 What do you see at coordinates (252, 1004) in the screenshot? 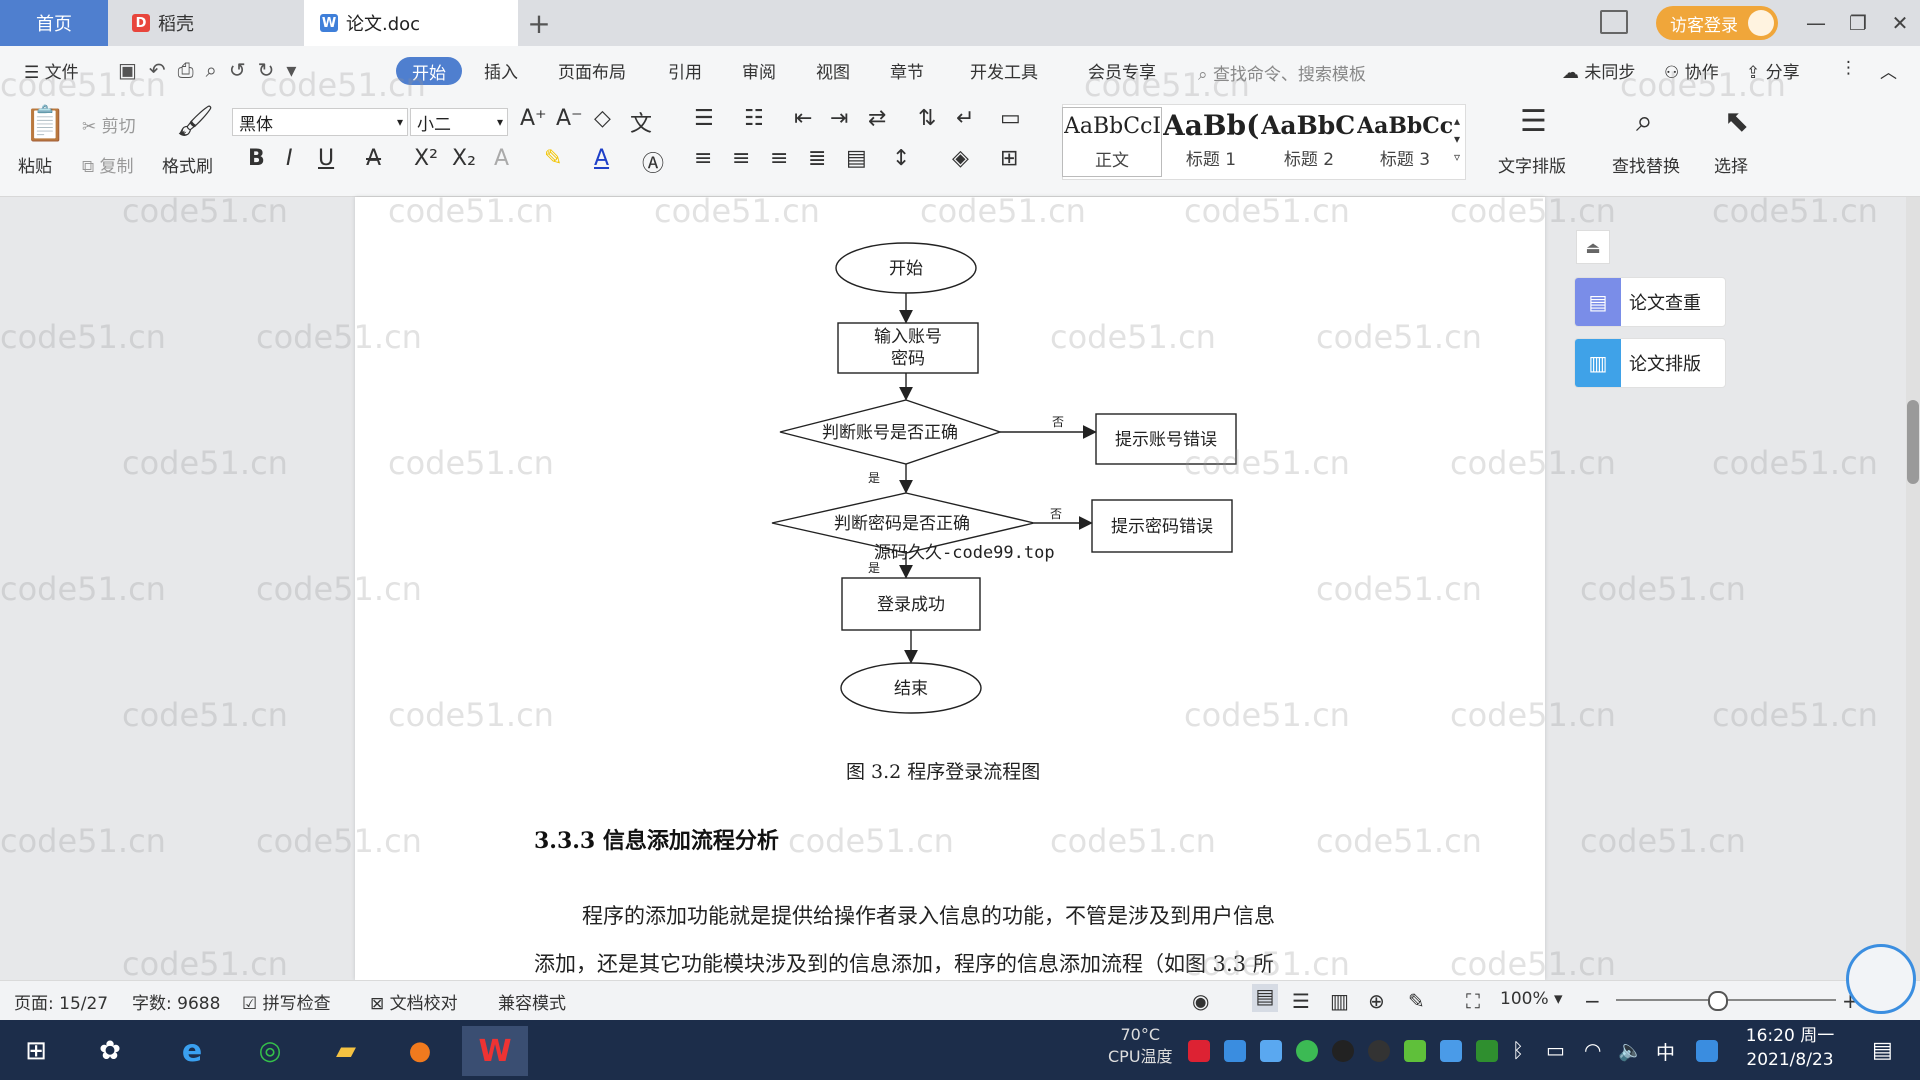
I see `checkbox-icon: ☑` at bounding box center [252, 1004].